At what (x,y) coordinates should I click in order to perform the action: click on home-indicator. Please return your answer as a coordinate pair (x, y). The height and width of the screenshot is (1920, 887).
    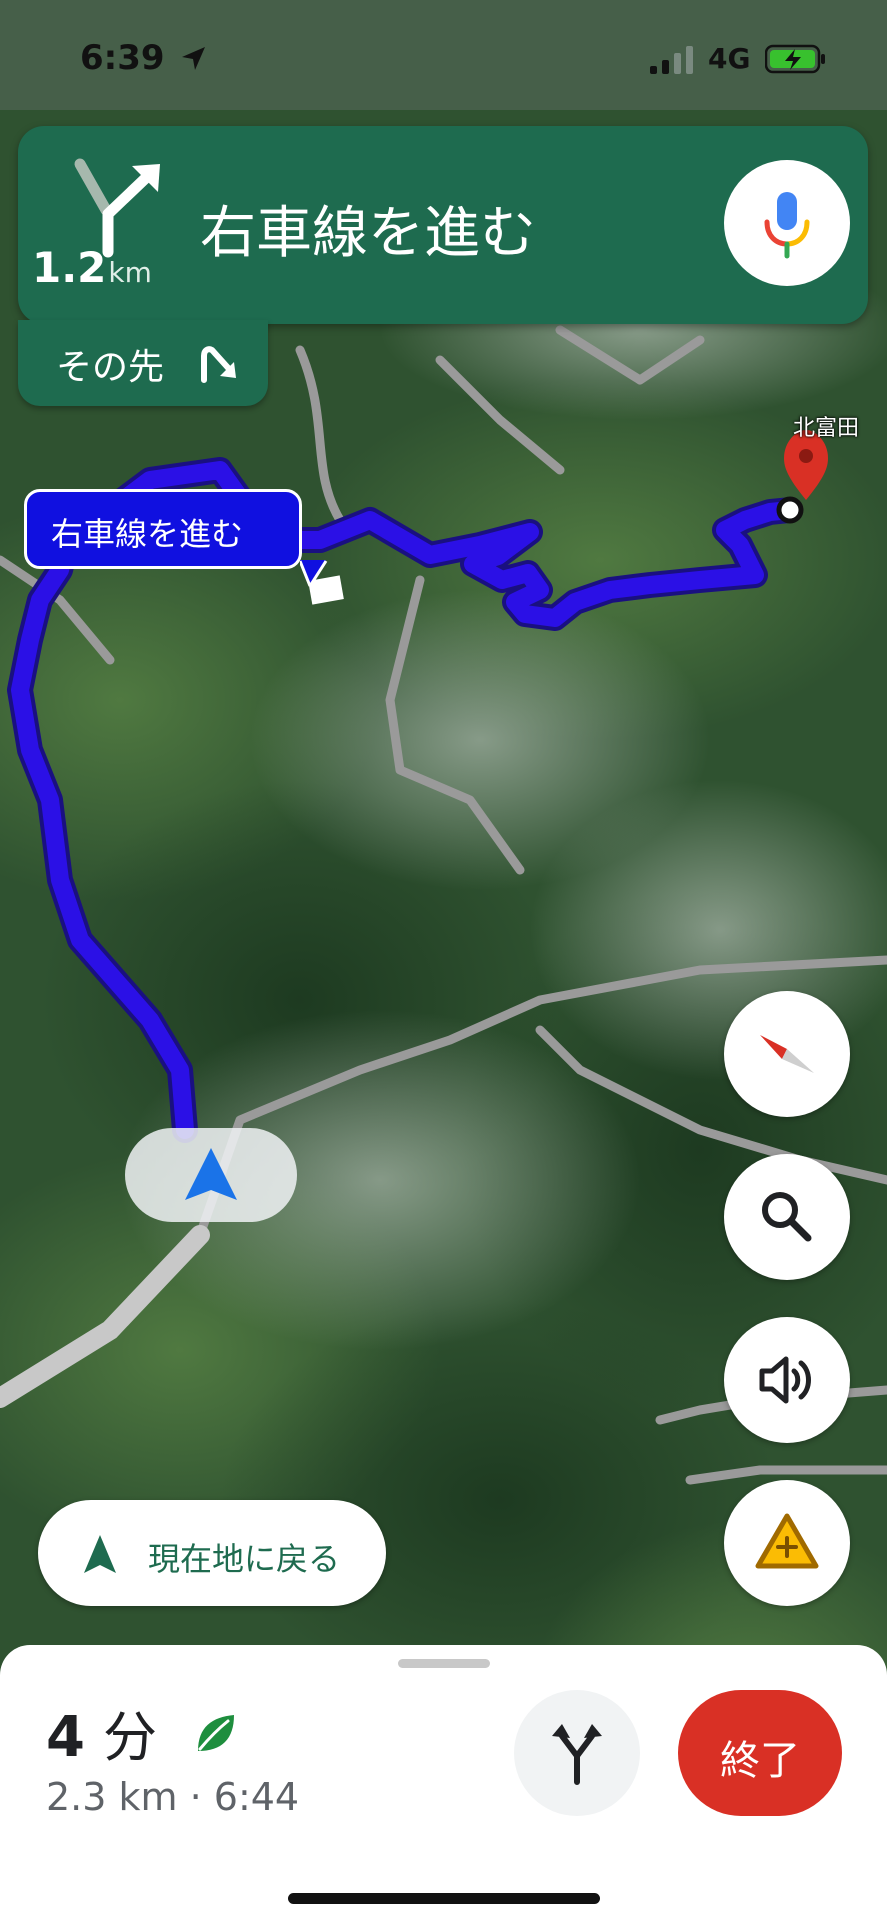
    Looking at the image, I should click on (444, 1898).